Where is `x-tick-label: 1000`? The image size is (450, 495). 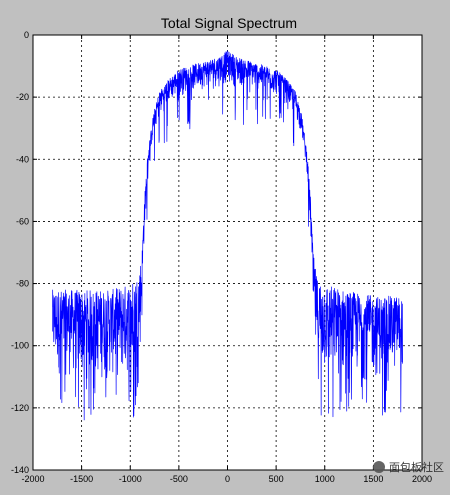
x-tick-label: 1000 is located at coordinates (325, 479).